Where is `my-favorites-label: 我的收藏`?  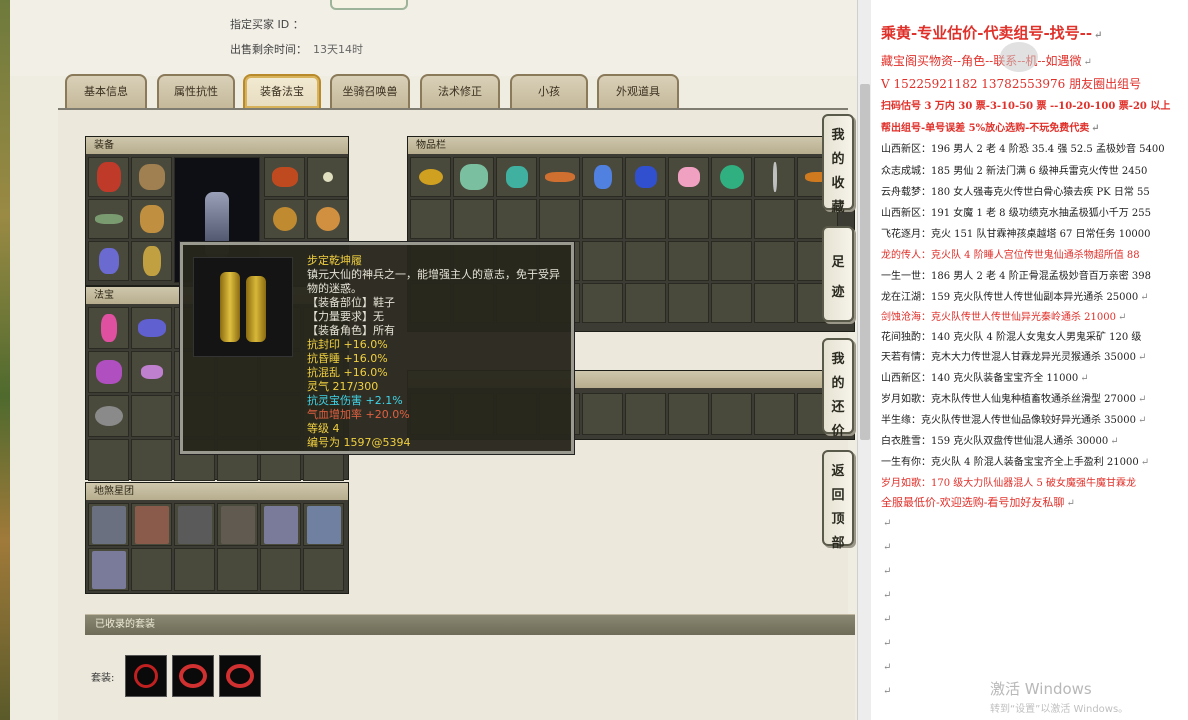
my-favorites-label: 我的收藏 is located at coordinates (838, 171).